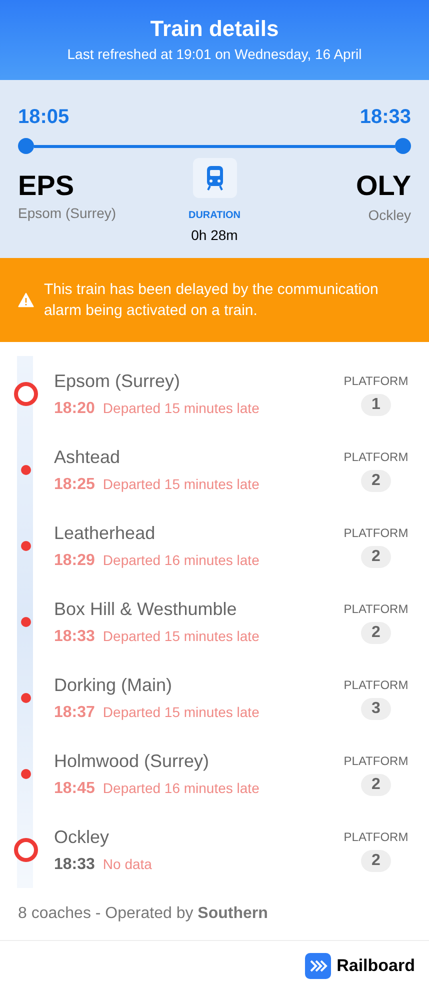 The image size is (429, 1000). I want to click on departure-time: 18:05, so click(44, 117).